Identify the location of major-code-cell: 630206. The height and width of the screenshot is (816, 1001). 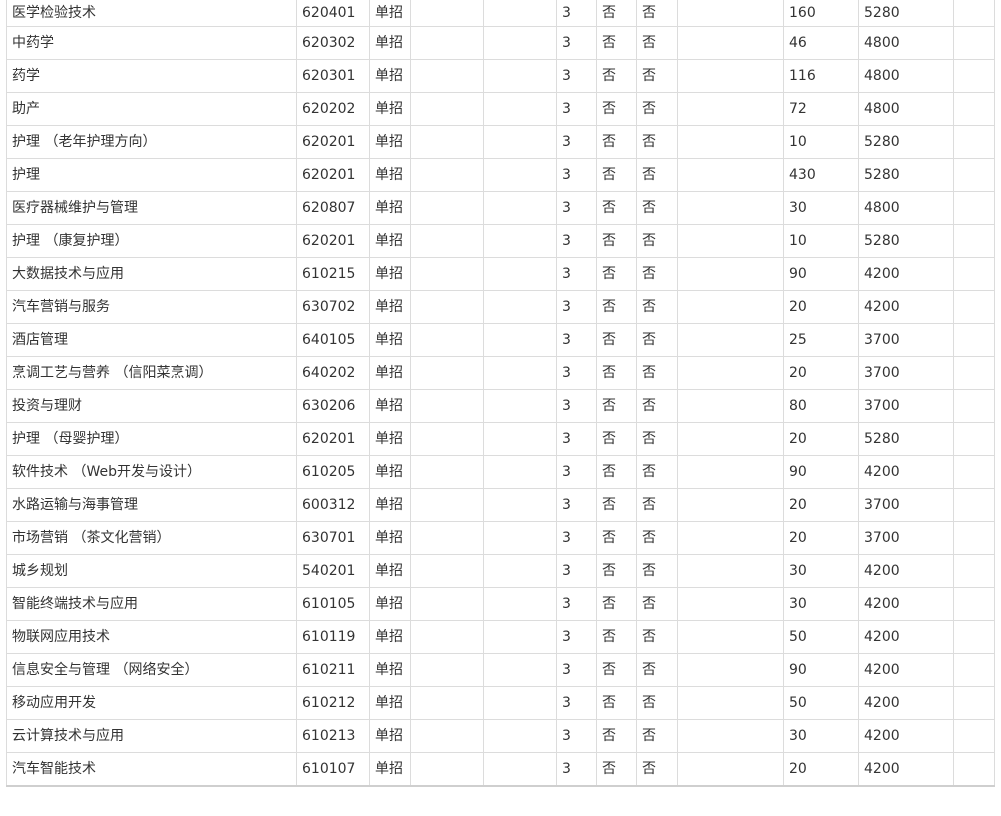
(333, 406).